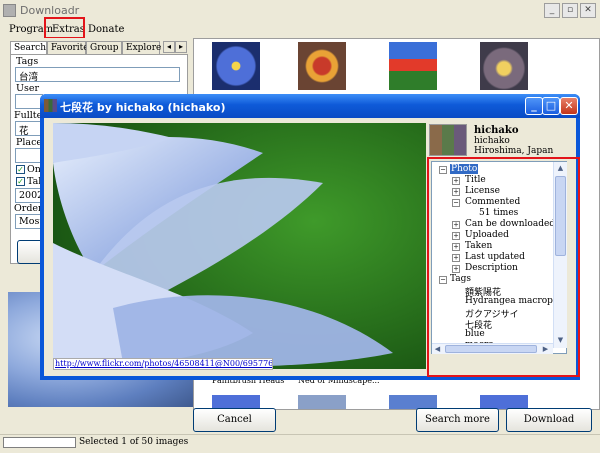 This screenshot has height=453, width=600. Describe the element at coordinates (478, 246) in the screenshot. I see `tree-item-taken: Taken` at that location.